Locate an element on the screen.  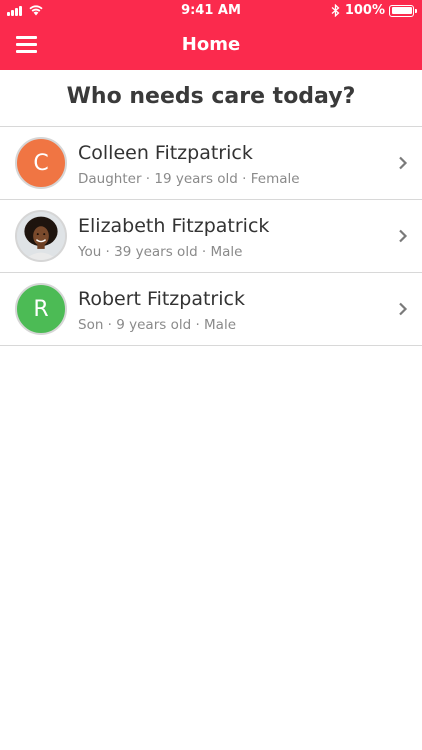
status-right: 100% is located at coordinates (374, 10).